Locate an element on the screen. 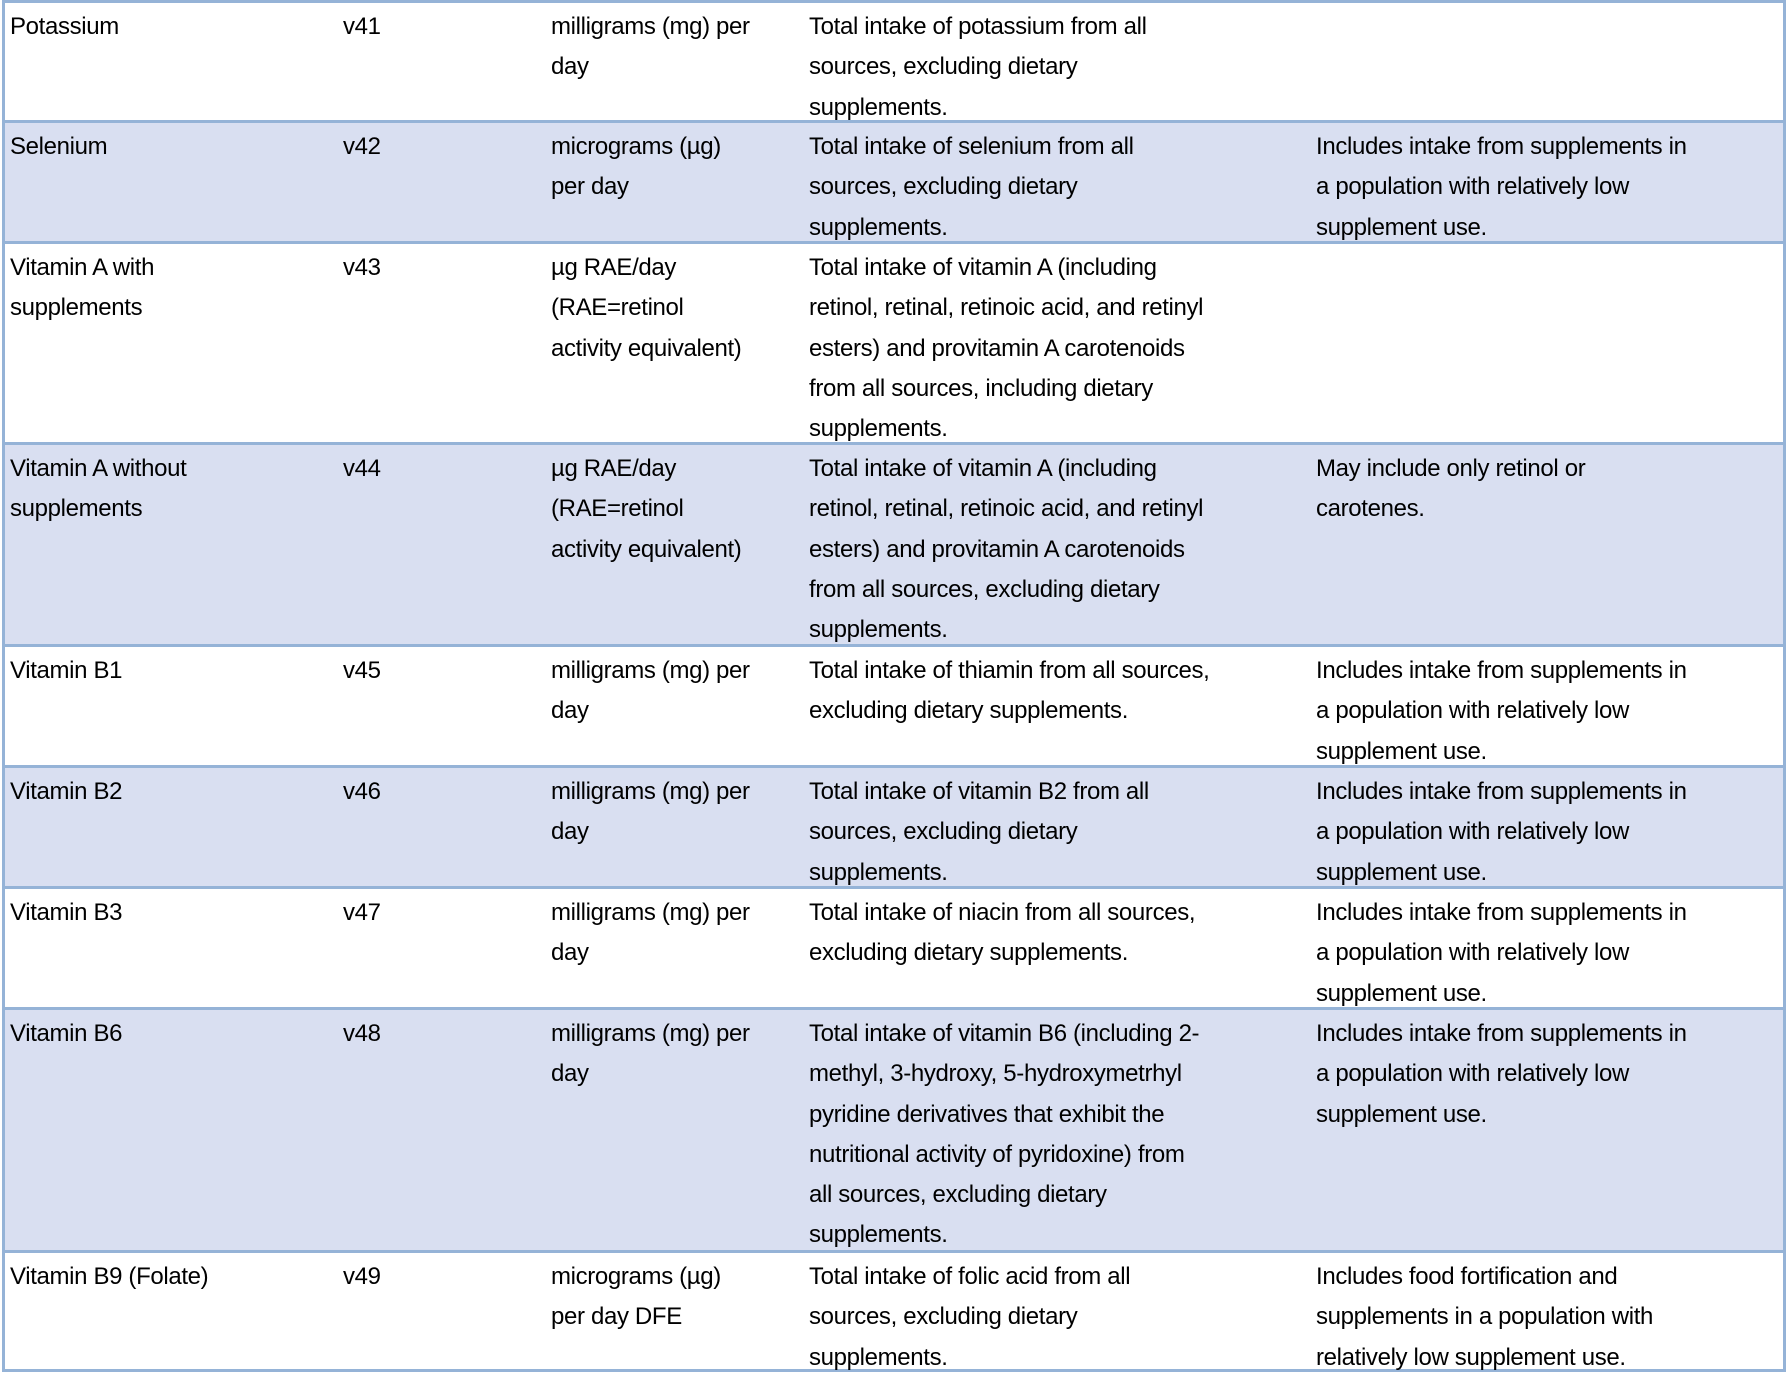  variable-code-cell: v41 is located at coordinates (362, 27).